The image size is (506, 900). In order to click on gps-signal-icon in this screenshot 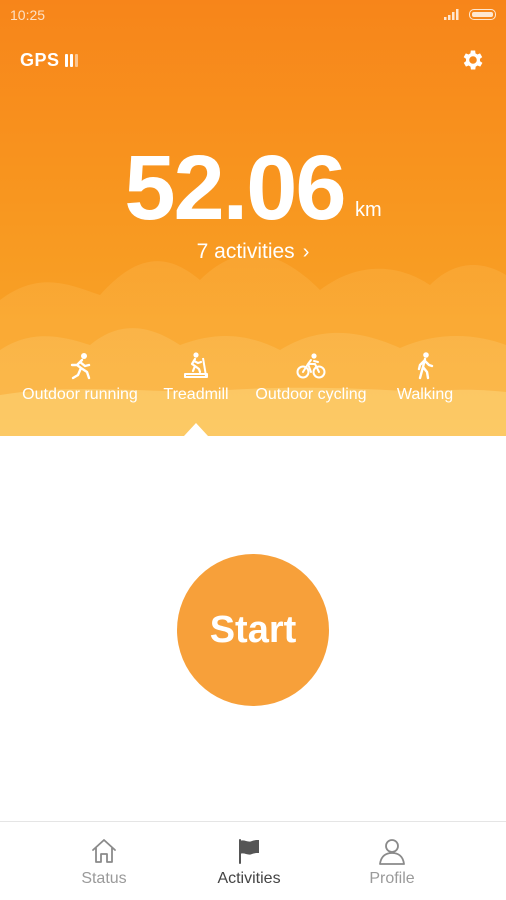, I will do `click(71, 61)`.